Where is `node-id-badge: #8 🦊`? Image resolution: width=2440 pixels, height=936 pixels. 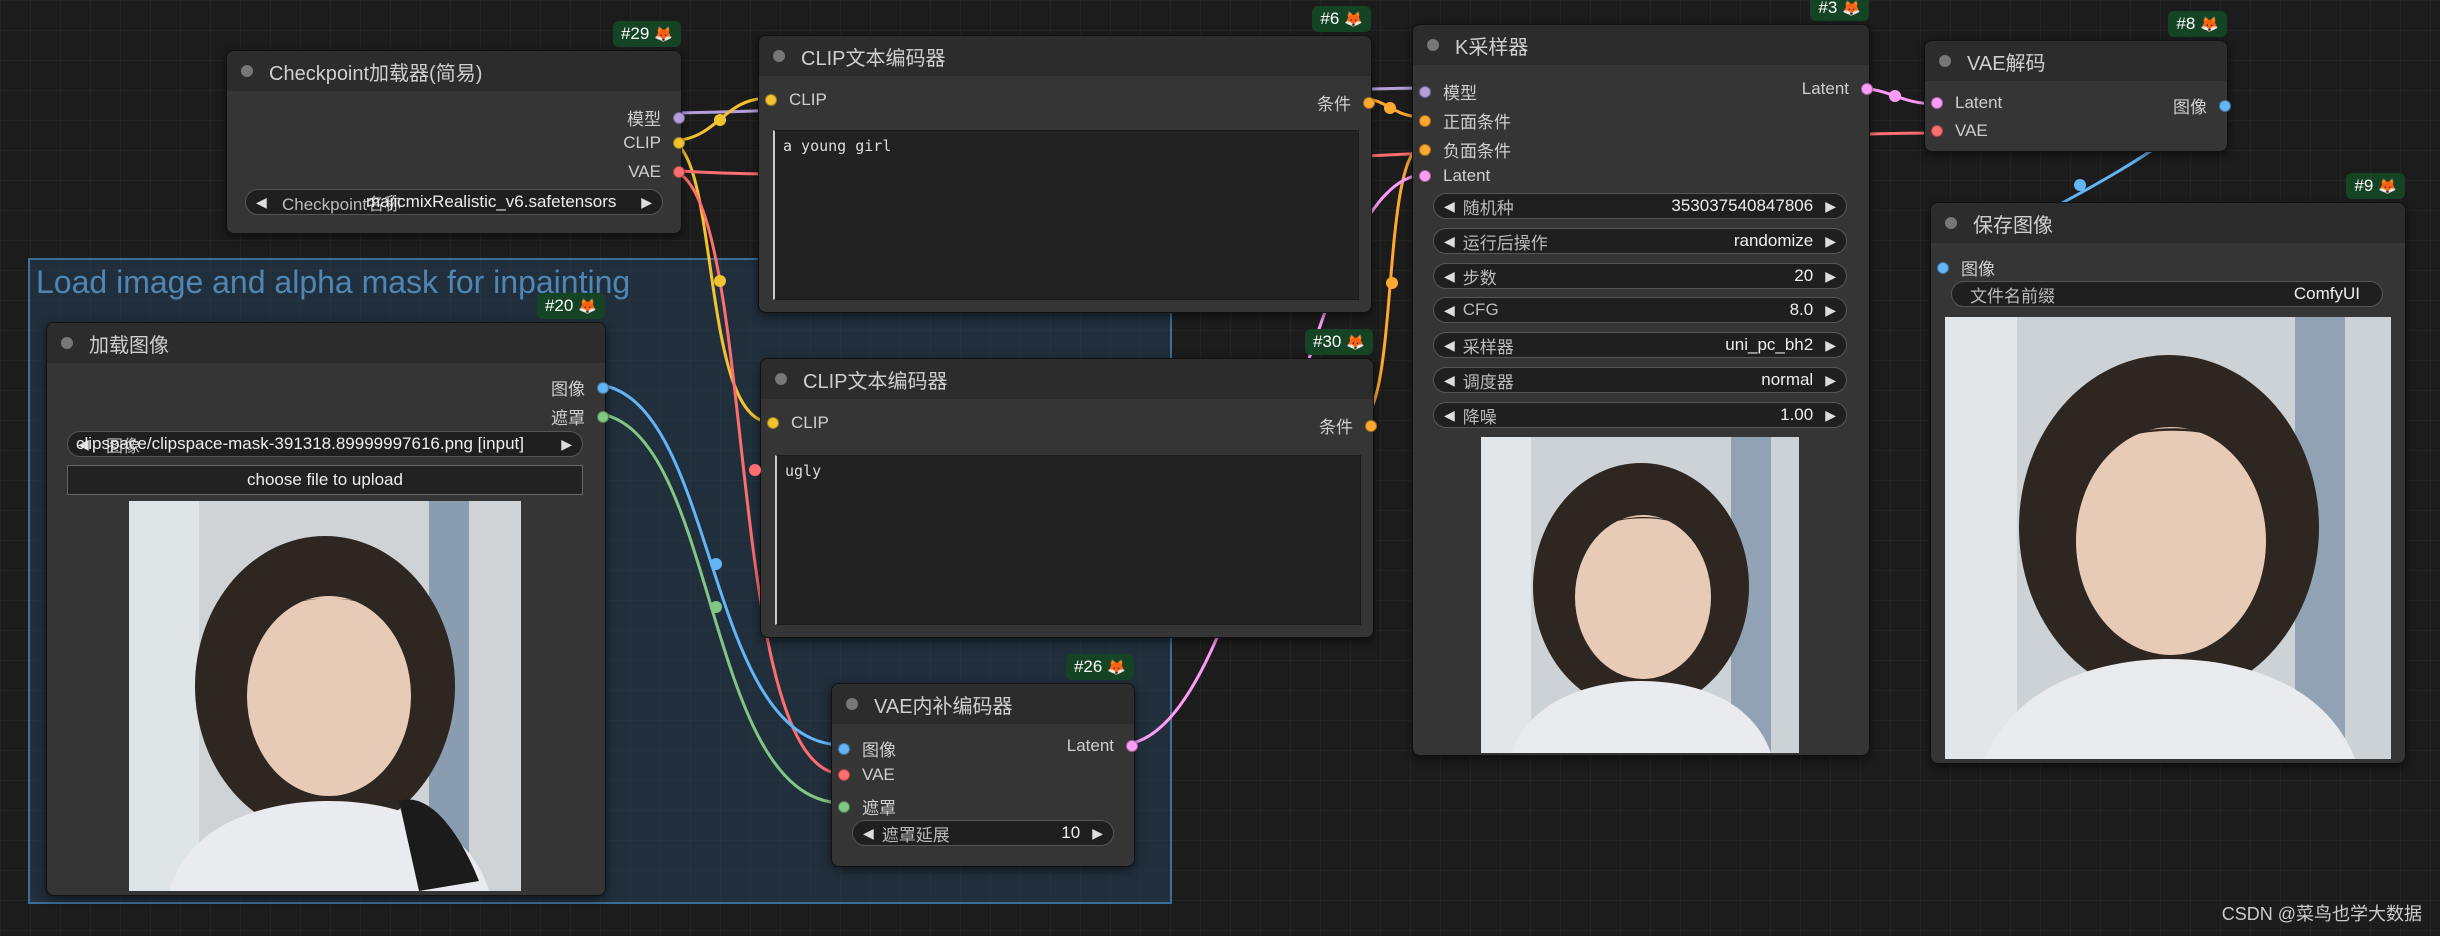 node-id-badge: #8 🦊 is located at coordinates (2197, 24).